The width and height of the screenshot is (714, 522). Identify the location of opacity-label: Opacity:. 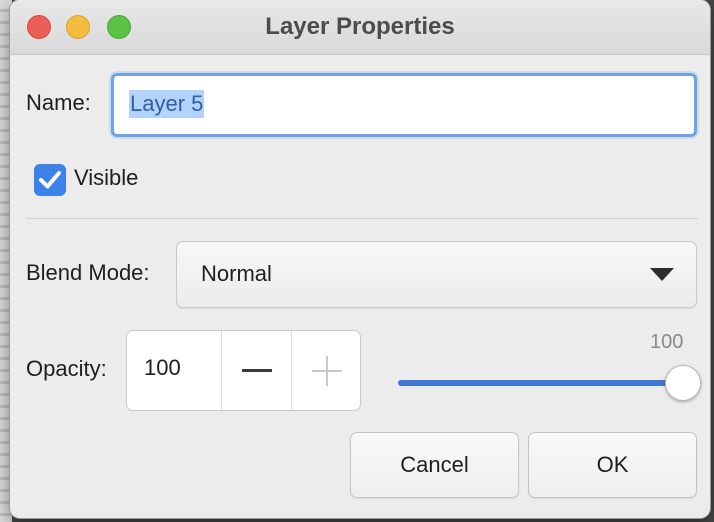
(66, 368).